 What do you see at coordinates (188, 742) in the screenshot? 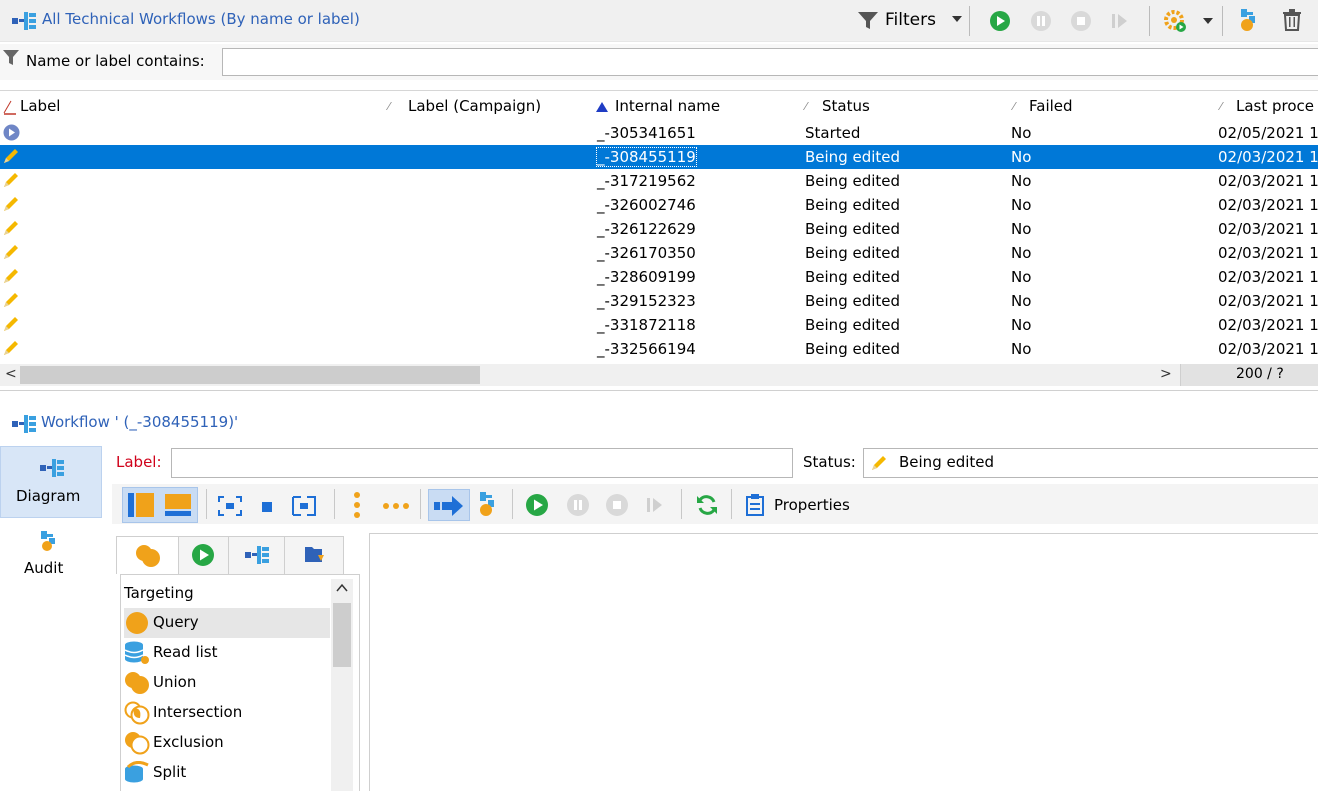
I see `activity-label: Exclusion` at bounding box center [188, 742].